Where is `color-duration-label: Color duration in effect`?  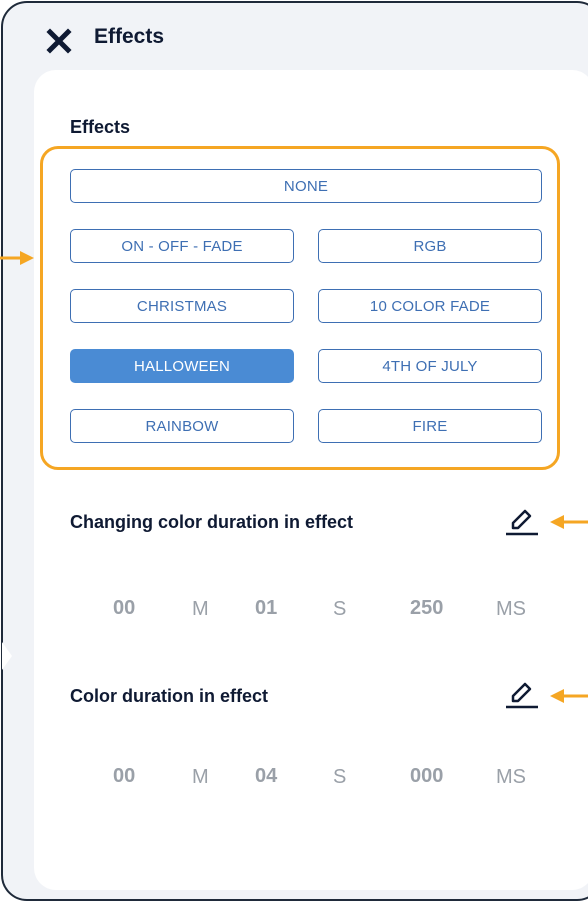 color-duration-label: Color duration in effect is located at coordinates (169, 696).